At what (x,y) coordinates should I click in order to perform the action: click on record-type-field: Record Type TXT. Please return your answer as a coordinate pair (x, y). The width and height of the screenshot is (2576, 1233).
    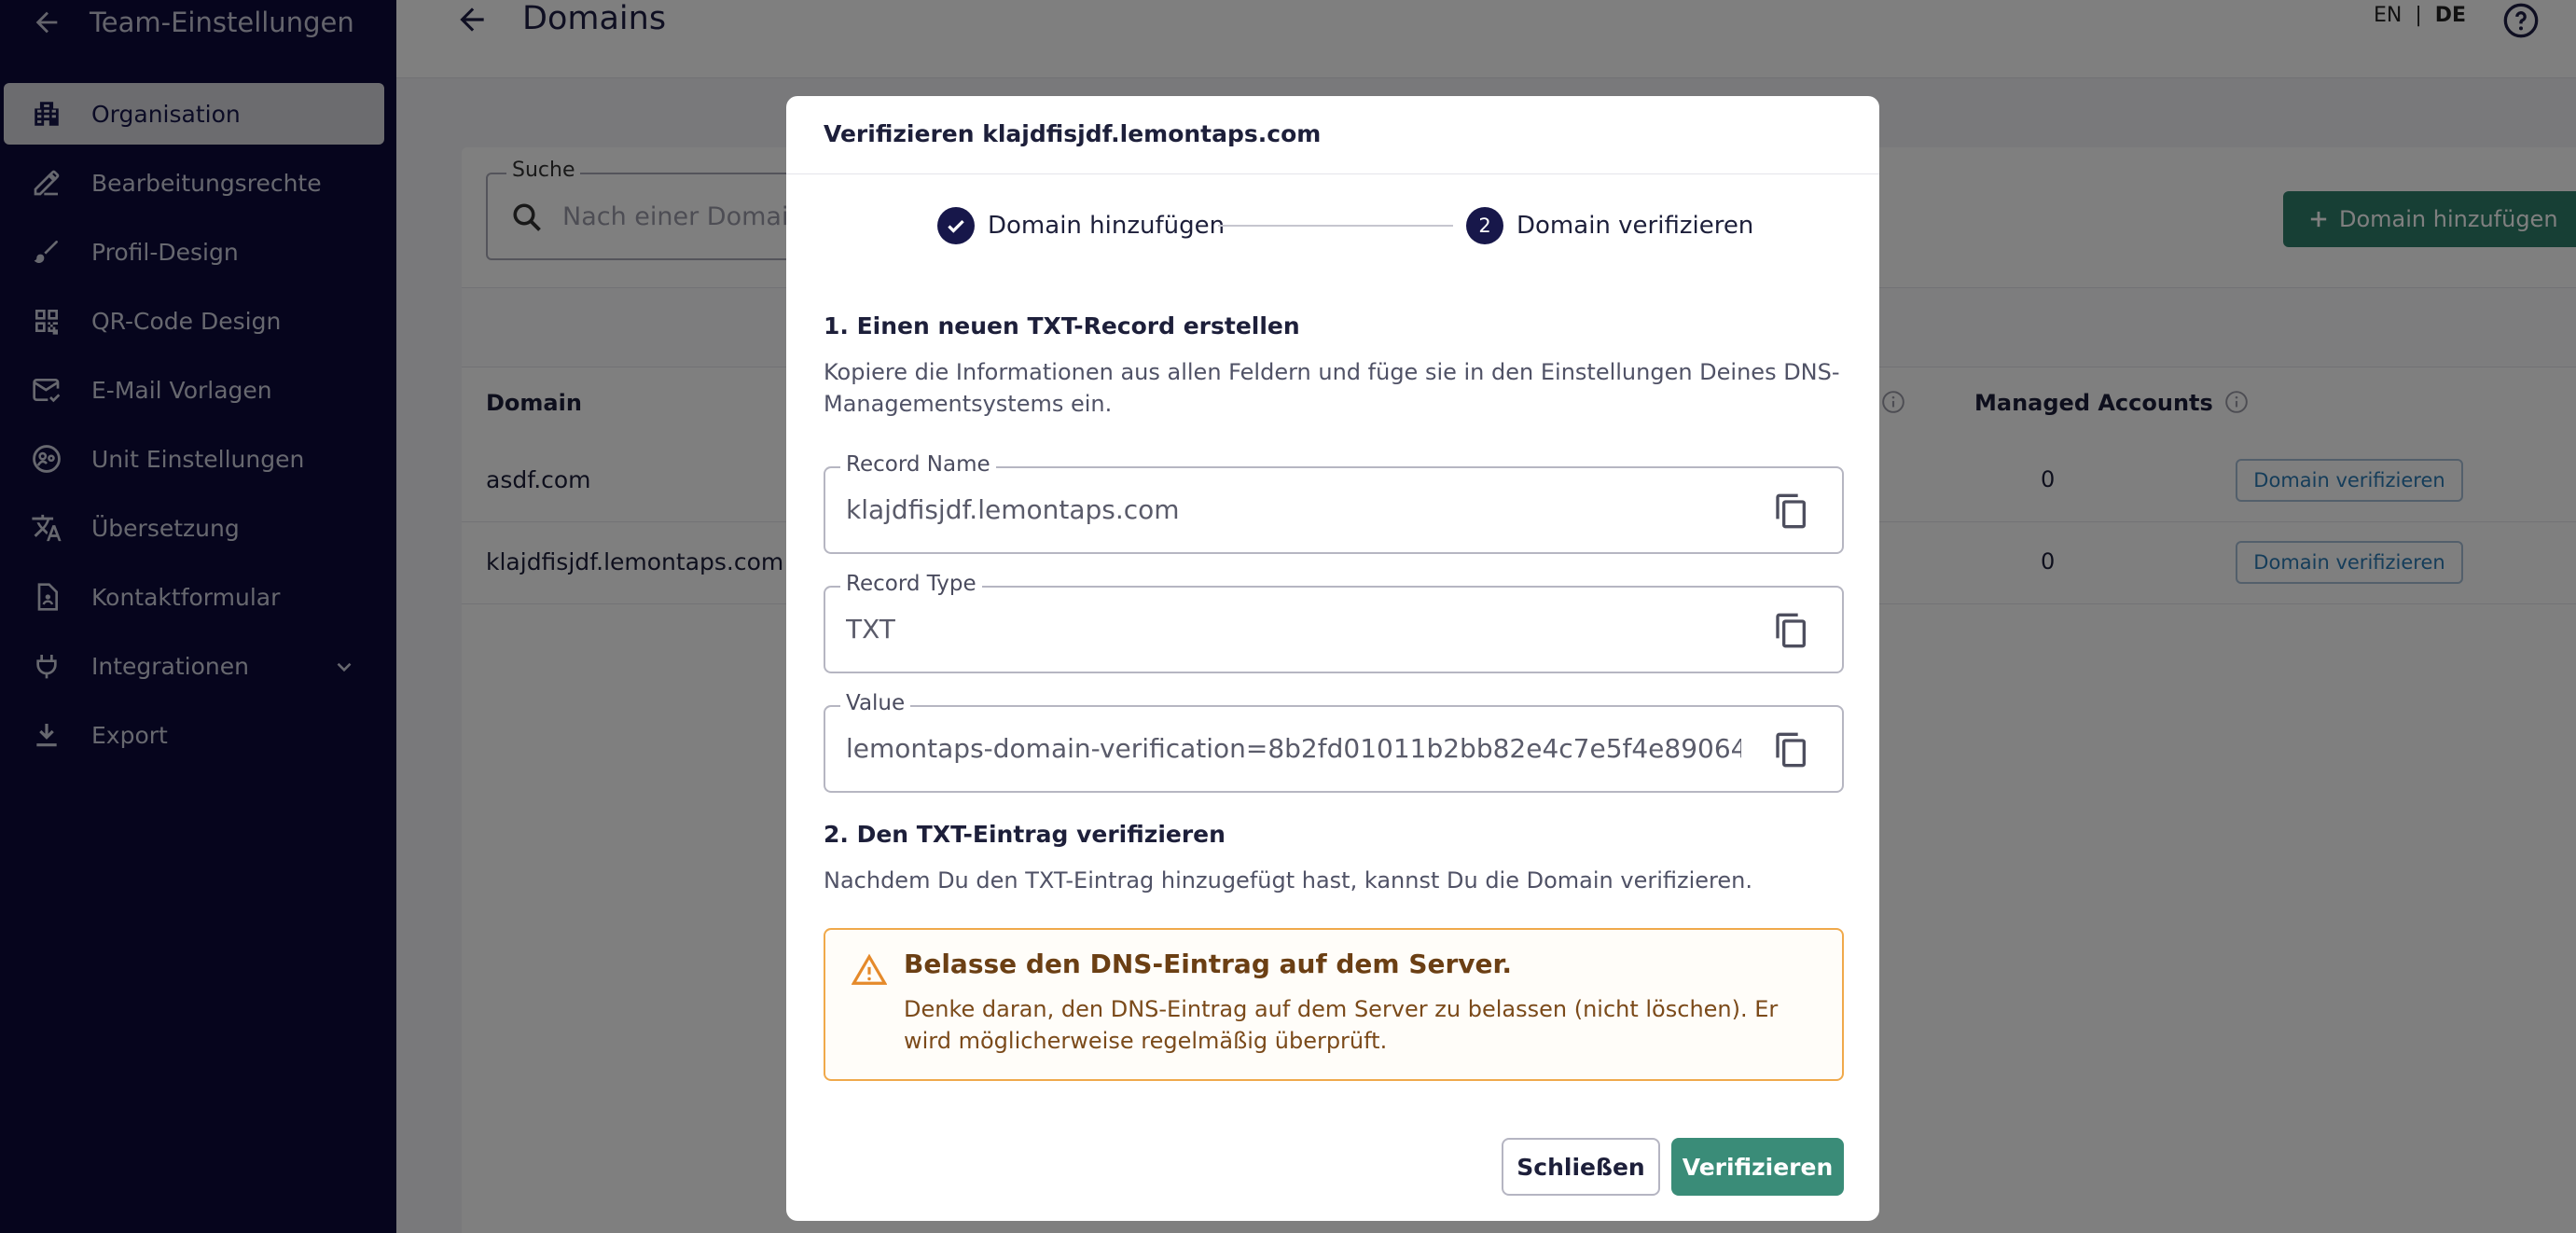
    Looking at the image, I should click on (1334, 622).